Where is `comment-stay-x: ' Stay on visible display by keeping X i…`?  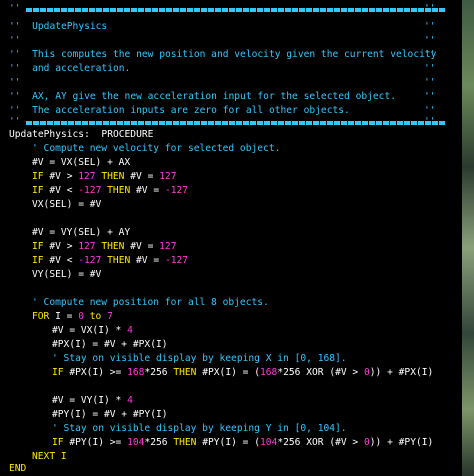
comment-stay-x: ' Stay on visible display by keeping X i… is located at coordinates (199, 358).